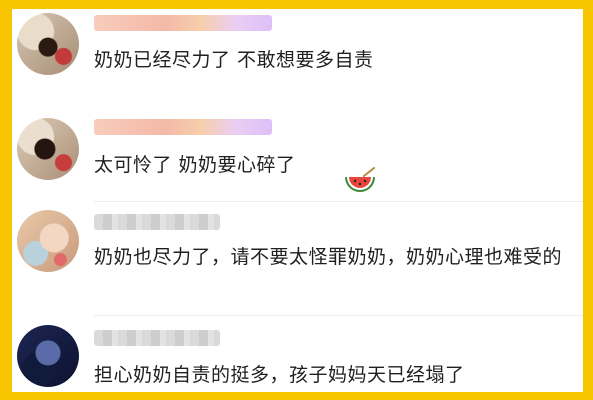 Image resolution: width=593 pixels, height=400 pixels. I want to click on comment-text: 奶奶也尽力了，请不要太怪罪奶奶，奶奶心理也难受的, so click(328, 257).